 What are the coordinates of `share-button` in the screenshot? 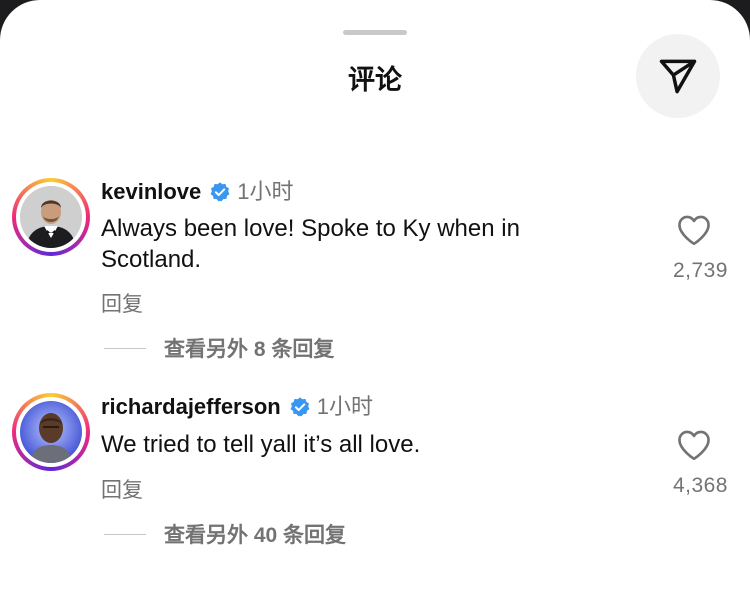 It's located at (678, 76).